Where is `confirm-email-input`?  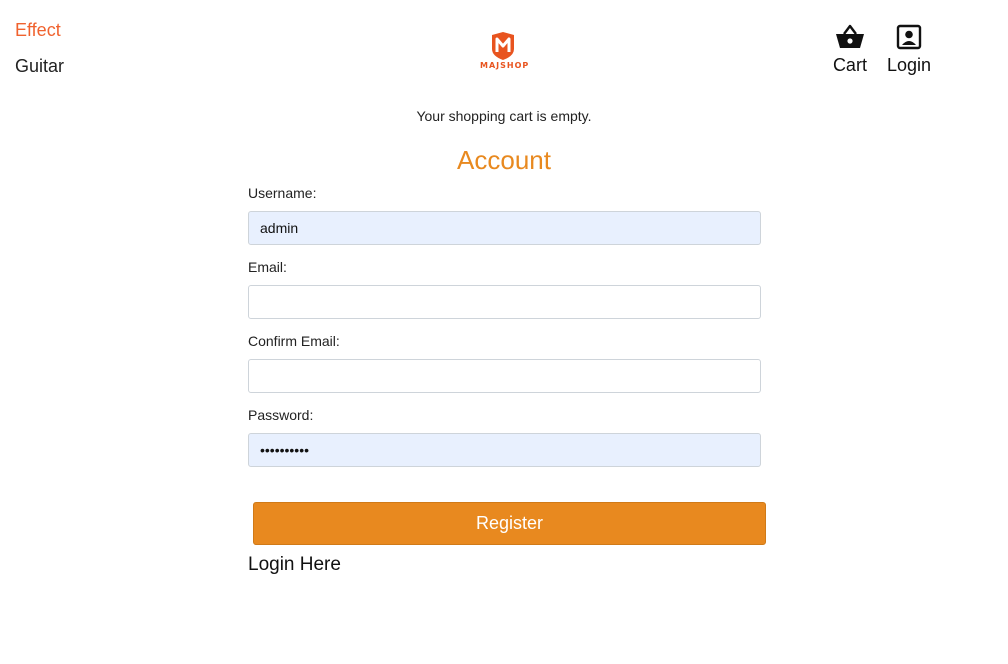 confirm-email-input is located at coordinates (504, 376).